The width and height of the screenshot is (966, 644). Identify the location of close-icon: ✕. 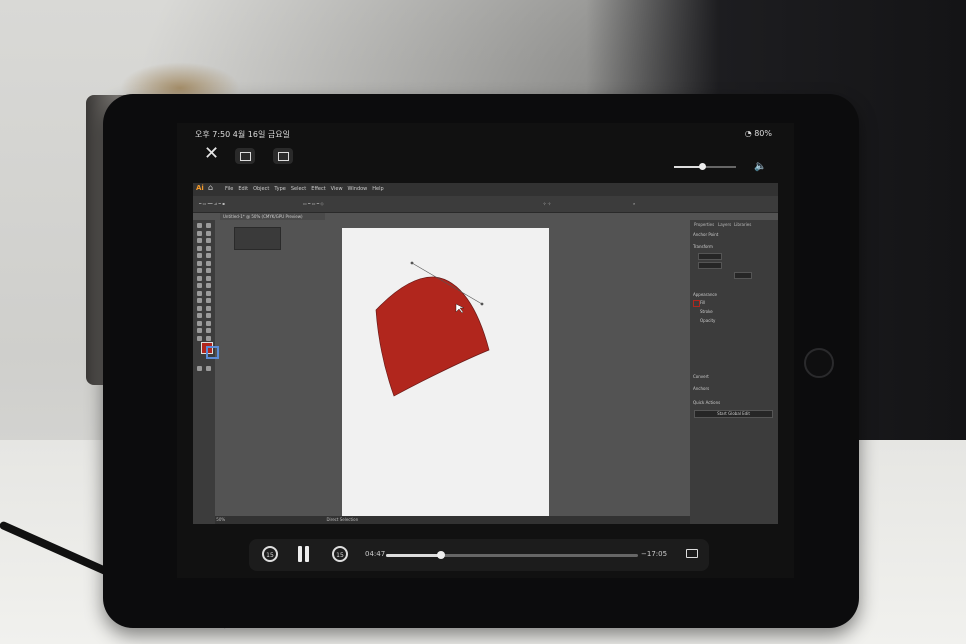
(211, 154).